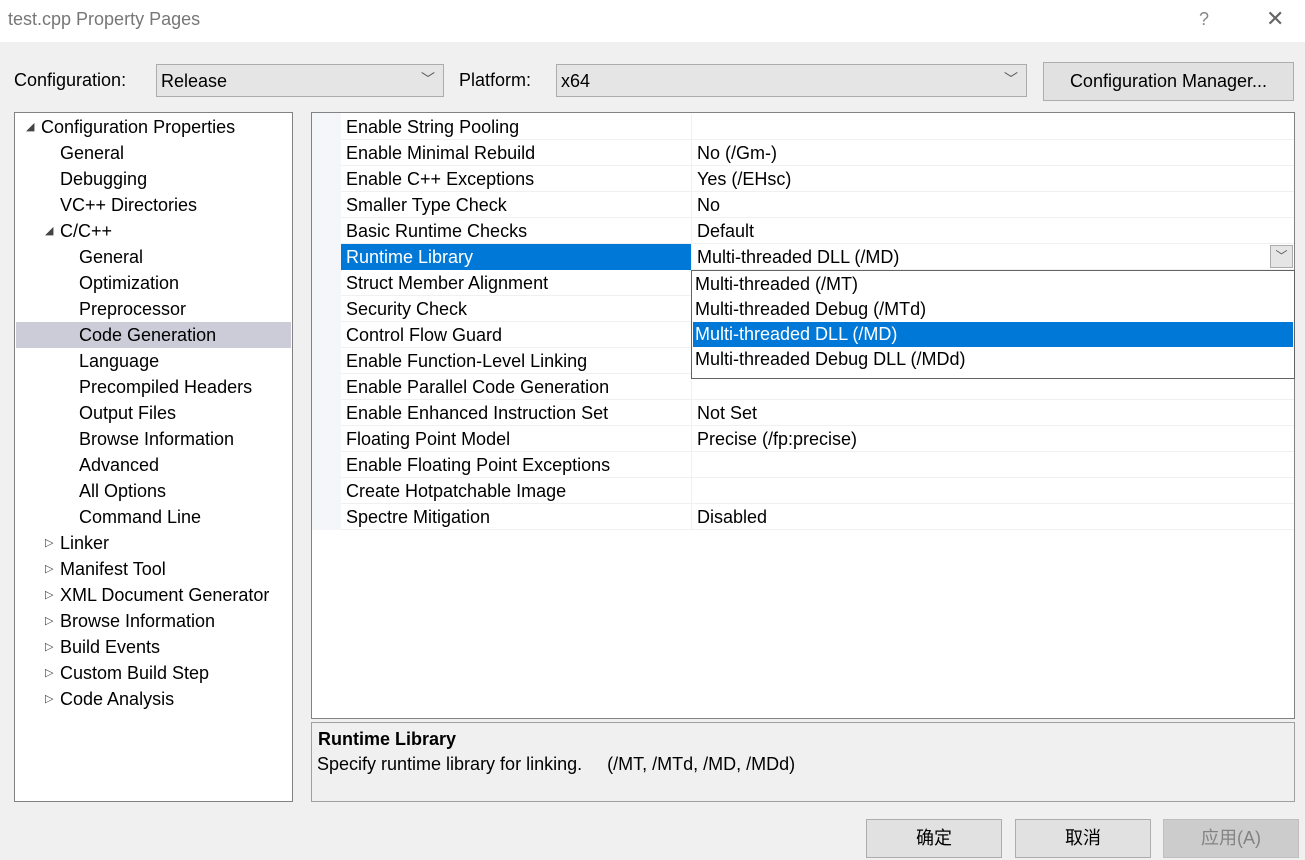 This screenshot has width=1305, height=860. What do you see at coordinates (153, 595) in the screenshot?
I see `tree-item: ▷ XML Document Generator` at bounding box center [153, 595].